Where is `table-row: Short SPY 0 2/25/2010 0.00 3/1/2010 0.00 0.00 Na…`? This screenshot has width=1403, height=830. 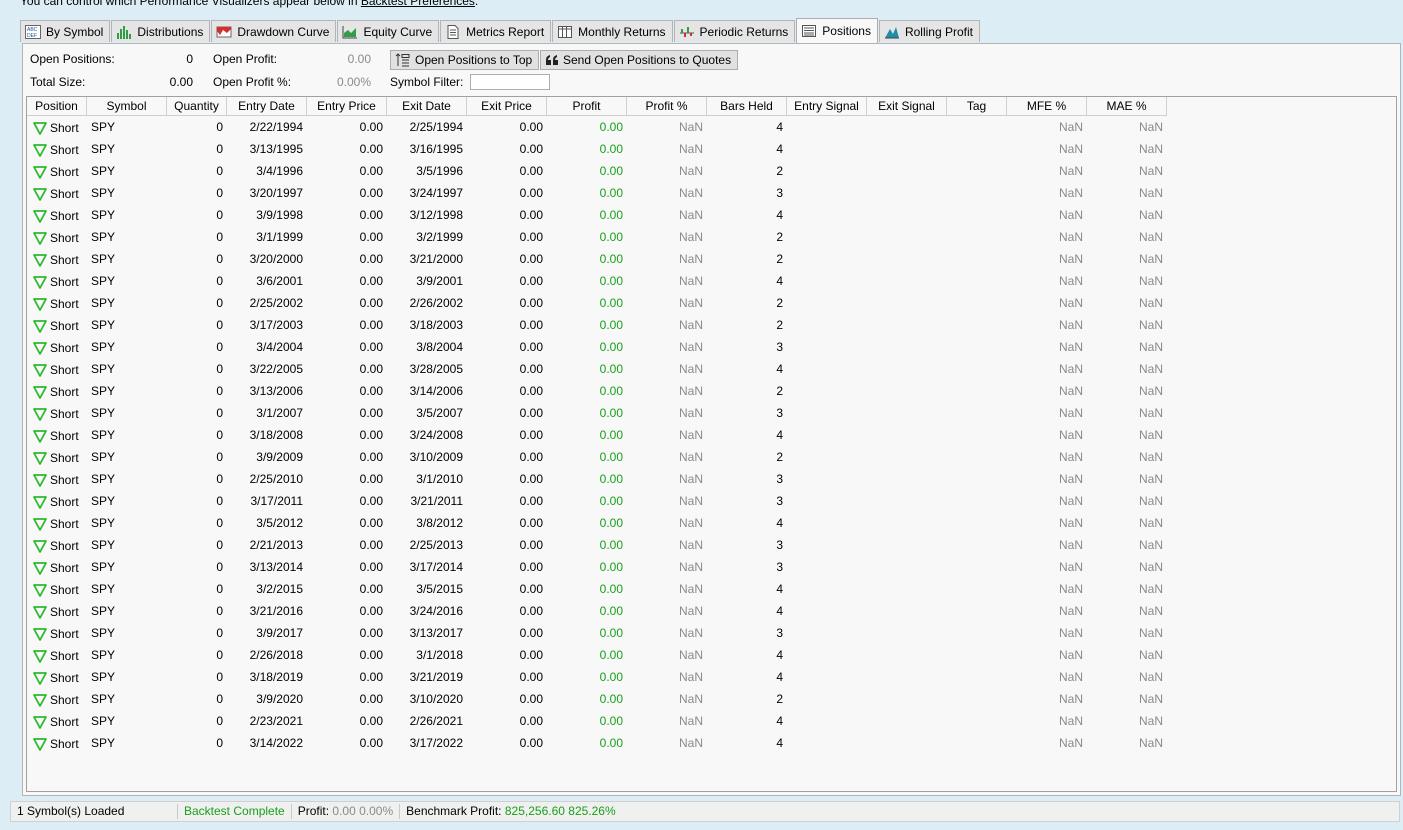
table-row: Short SPY 0 2/25/2010 0.00 3/1/2010 0.00 0.00 Na… is located at coordinates (597, 480).